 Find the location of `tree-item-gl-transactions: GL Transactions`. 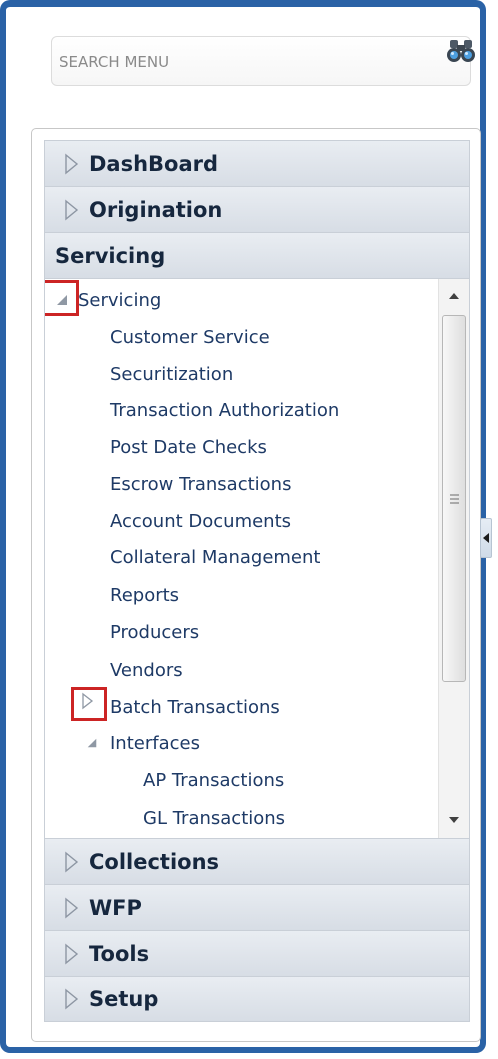

tree-item-gl-transactions: GL Transactions is located at coordinates (214, 818).